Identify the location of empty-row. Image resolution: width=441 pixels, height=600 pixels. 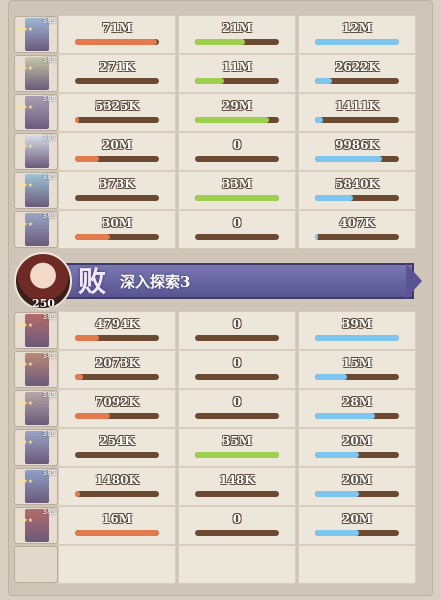
(217, 564).